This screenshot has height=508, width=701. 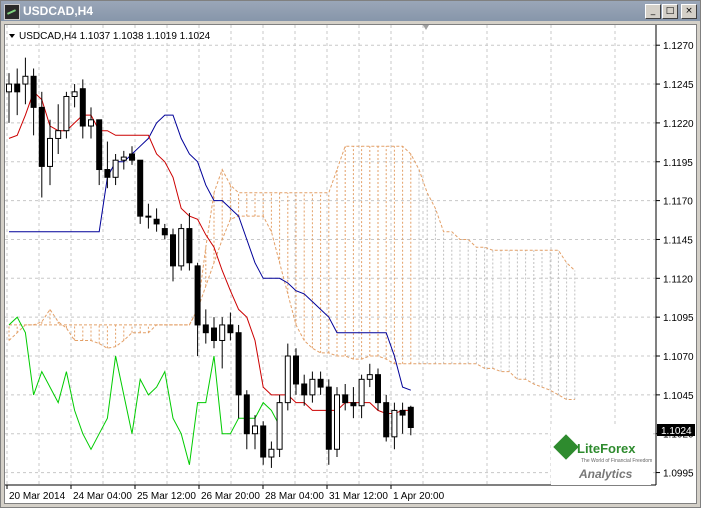 I want to click on chart-window-icon, so click(x=12, y=12).